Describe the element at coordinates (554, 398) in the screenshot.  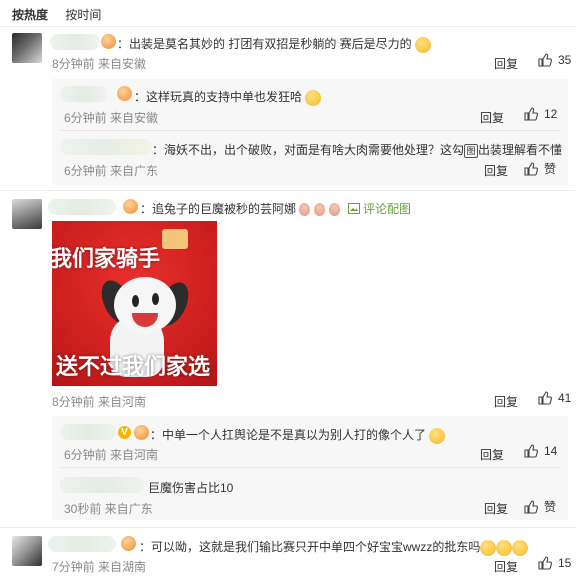
I see `like-button: 41` at that location.